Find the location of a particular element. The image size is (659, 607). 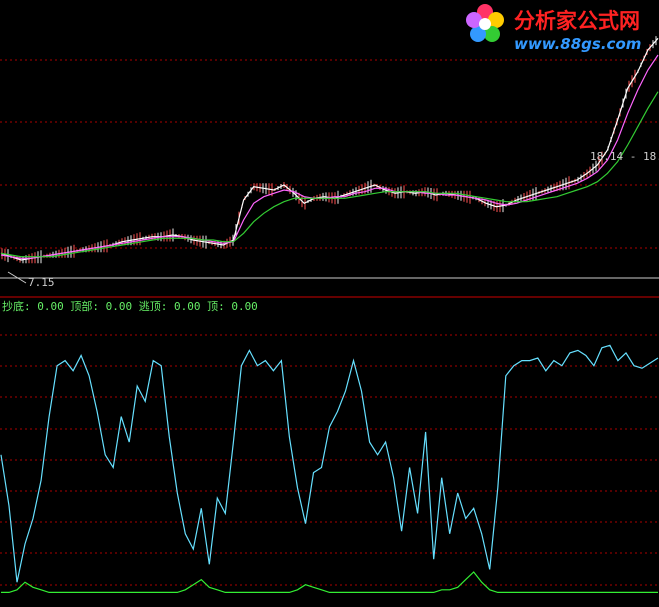

watermark: 分析家公式网 www.88gs.com is located at coordinates (553, 28).